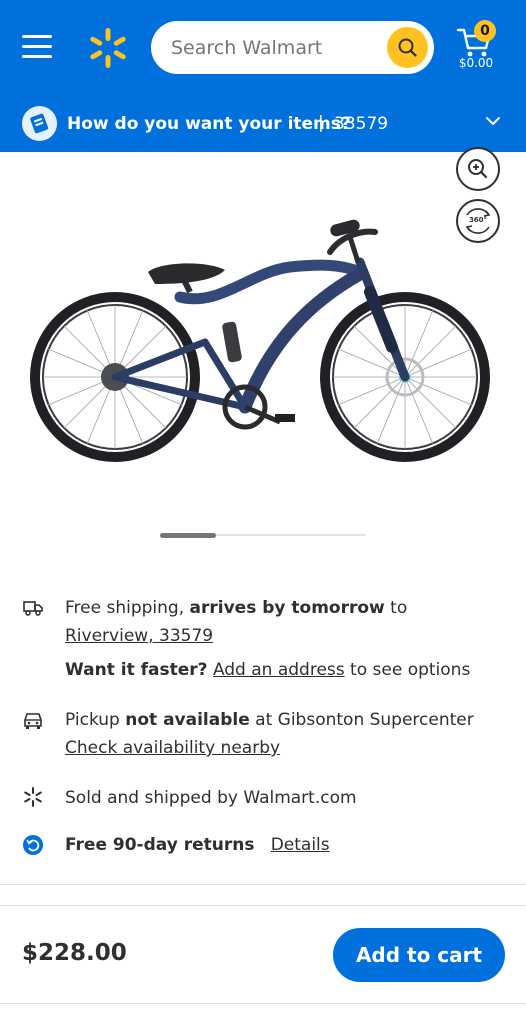  What do you see at coordinates (33, 608) in the screenshot?
I see `delivery-truck-icon` at bounding box center [33, 608].